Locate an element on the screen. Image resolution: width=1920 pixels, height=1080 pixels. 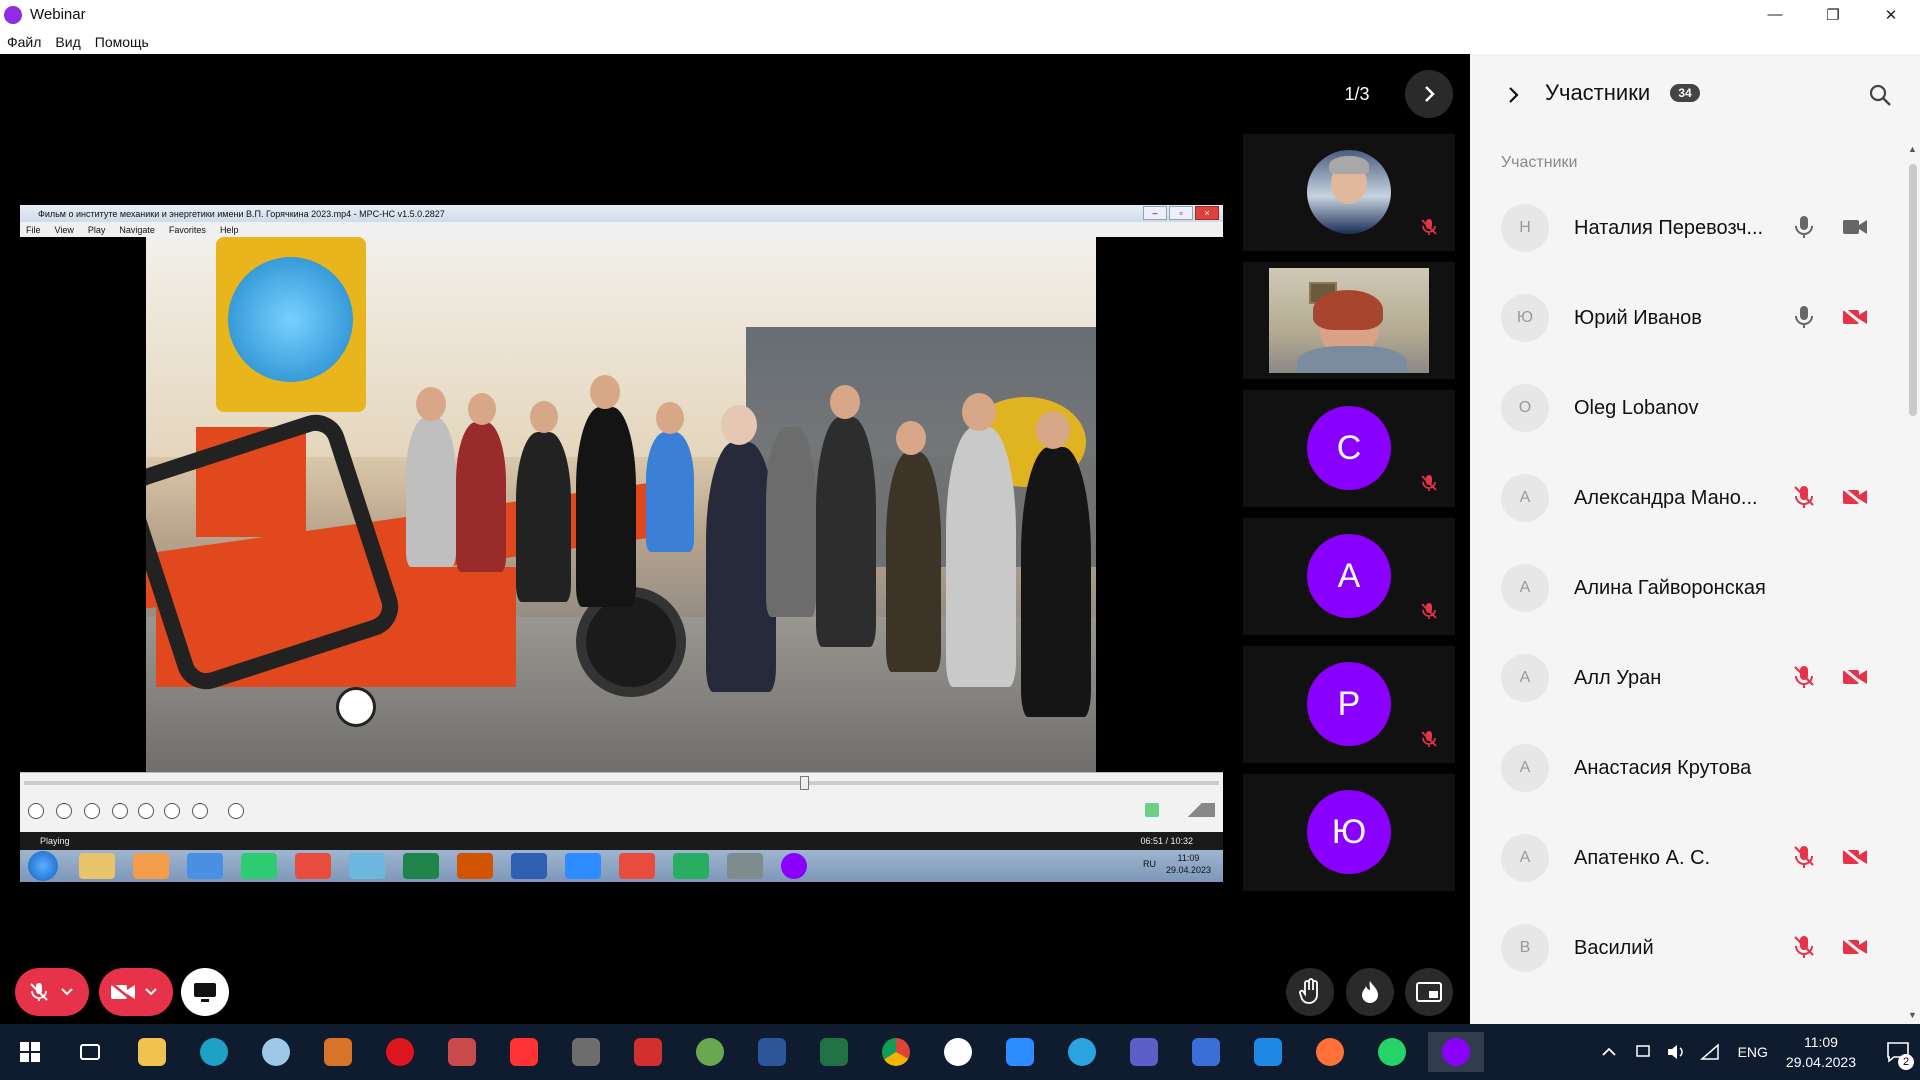
player-volume-icon is located at coordinates (1152, 810).